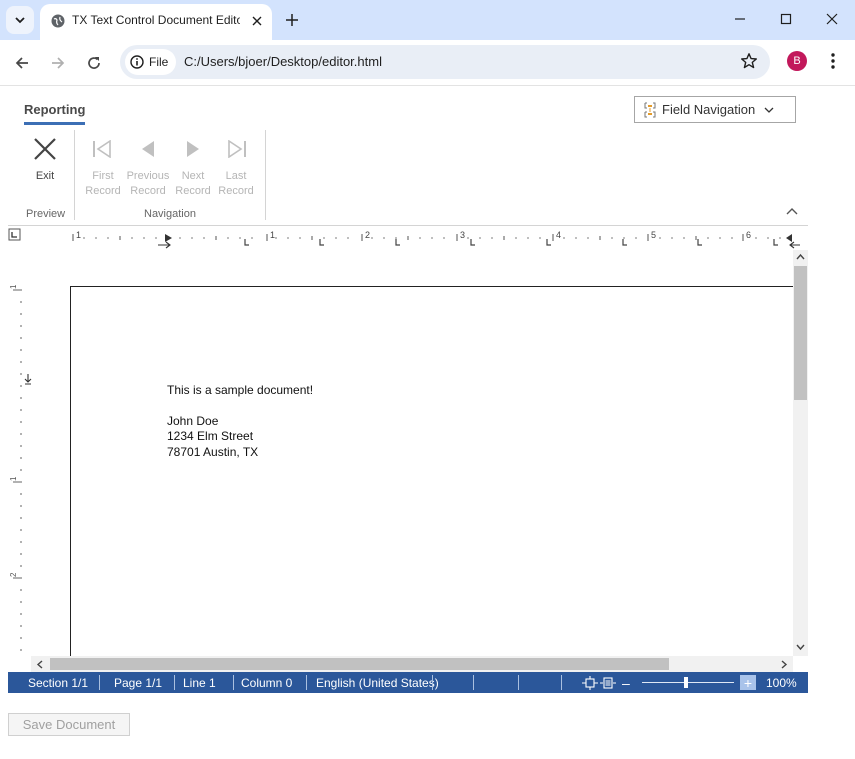  Describe the element at coordinates (58, 63) in the screenshot. I see `forward-button` at that location.